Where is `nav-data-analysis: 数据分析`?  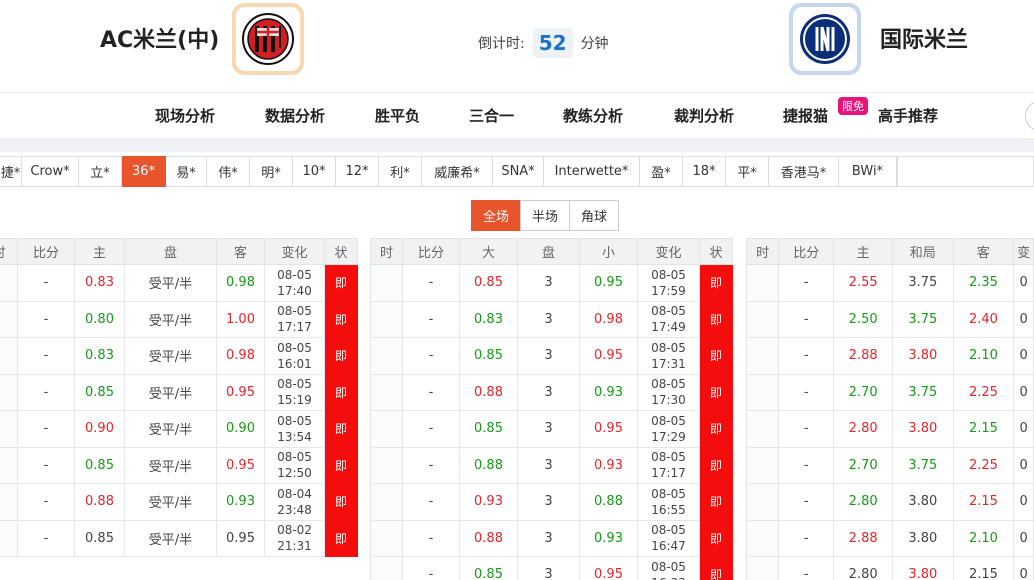 nav-data-analysis: 数据分析 is located at coordinates (295, 115).